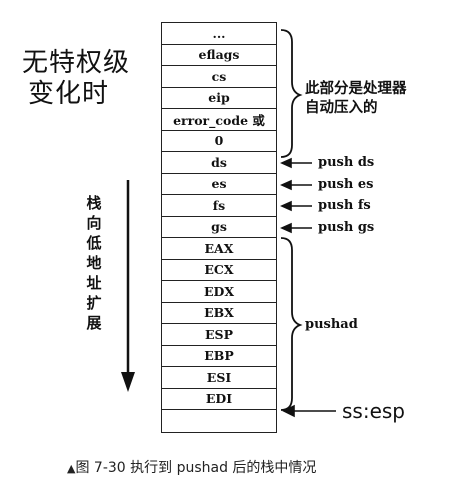 The width and height of the screenshot is (455, 502). I want to click on stack-cell: cs, so click(219, 77).